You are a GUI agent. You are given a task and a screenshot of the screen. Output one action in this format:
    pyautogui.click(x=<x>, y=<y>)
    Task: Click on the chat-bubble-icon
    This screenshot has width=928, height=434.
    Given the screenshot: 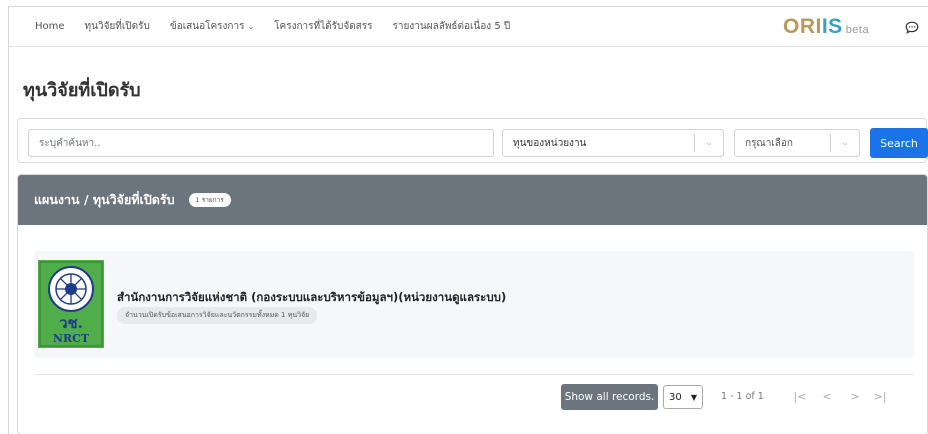 What is the action you would take?
    pyautogui.click(x=912, y=28)
    